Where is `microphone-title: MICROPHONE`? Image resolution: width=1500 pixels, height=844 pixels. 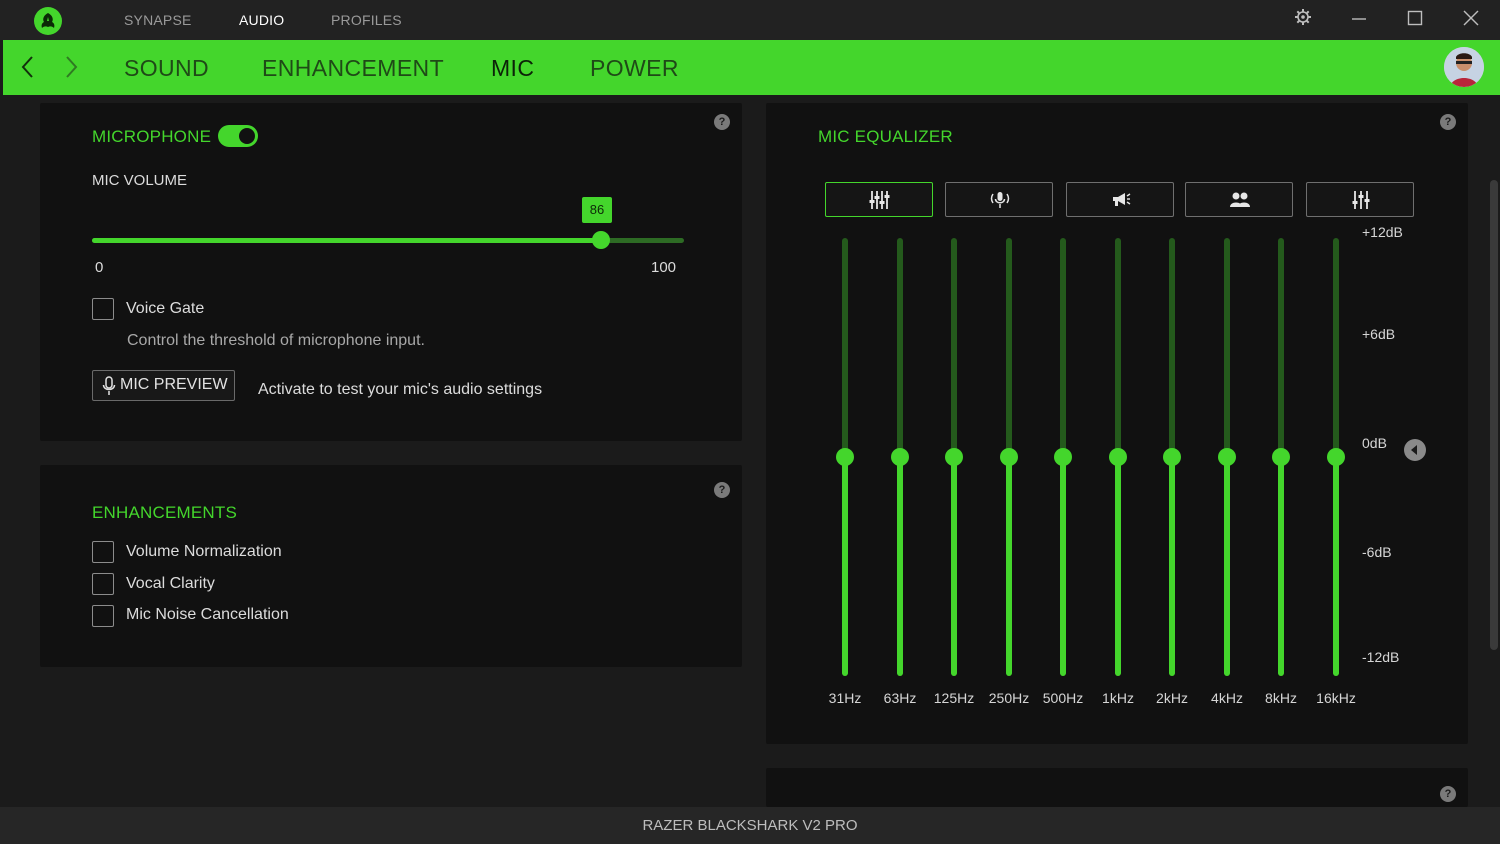
microphone-title: MICROPHONE is located at coordinates (152, 136).